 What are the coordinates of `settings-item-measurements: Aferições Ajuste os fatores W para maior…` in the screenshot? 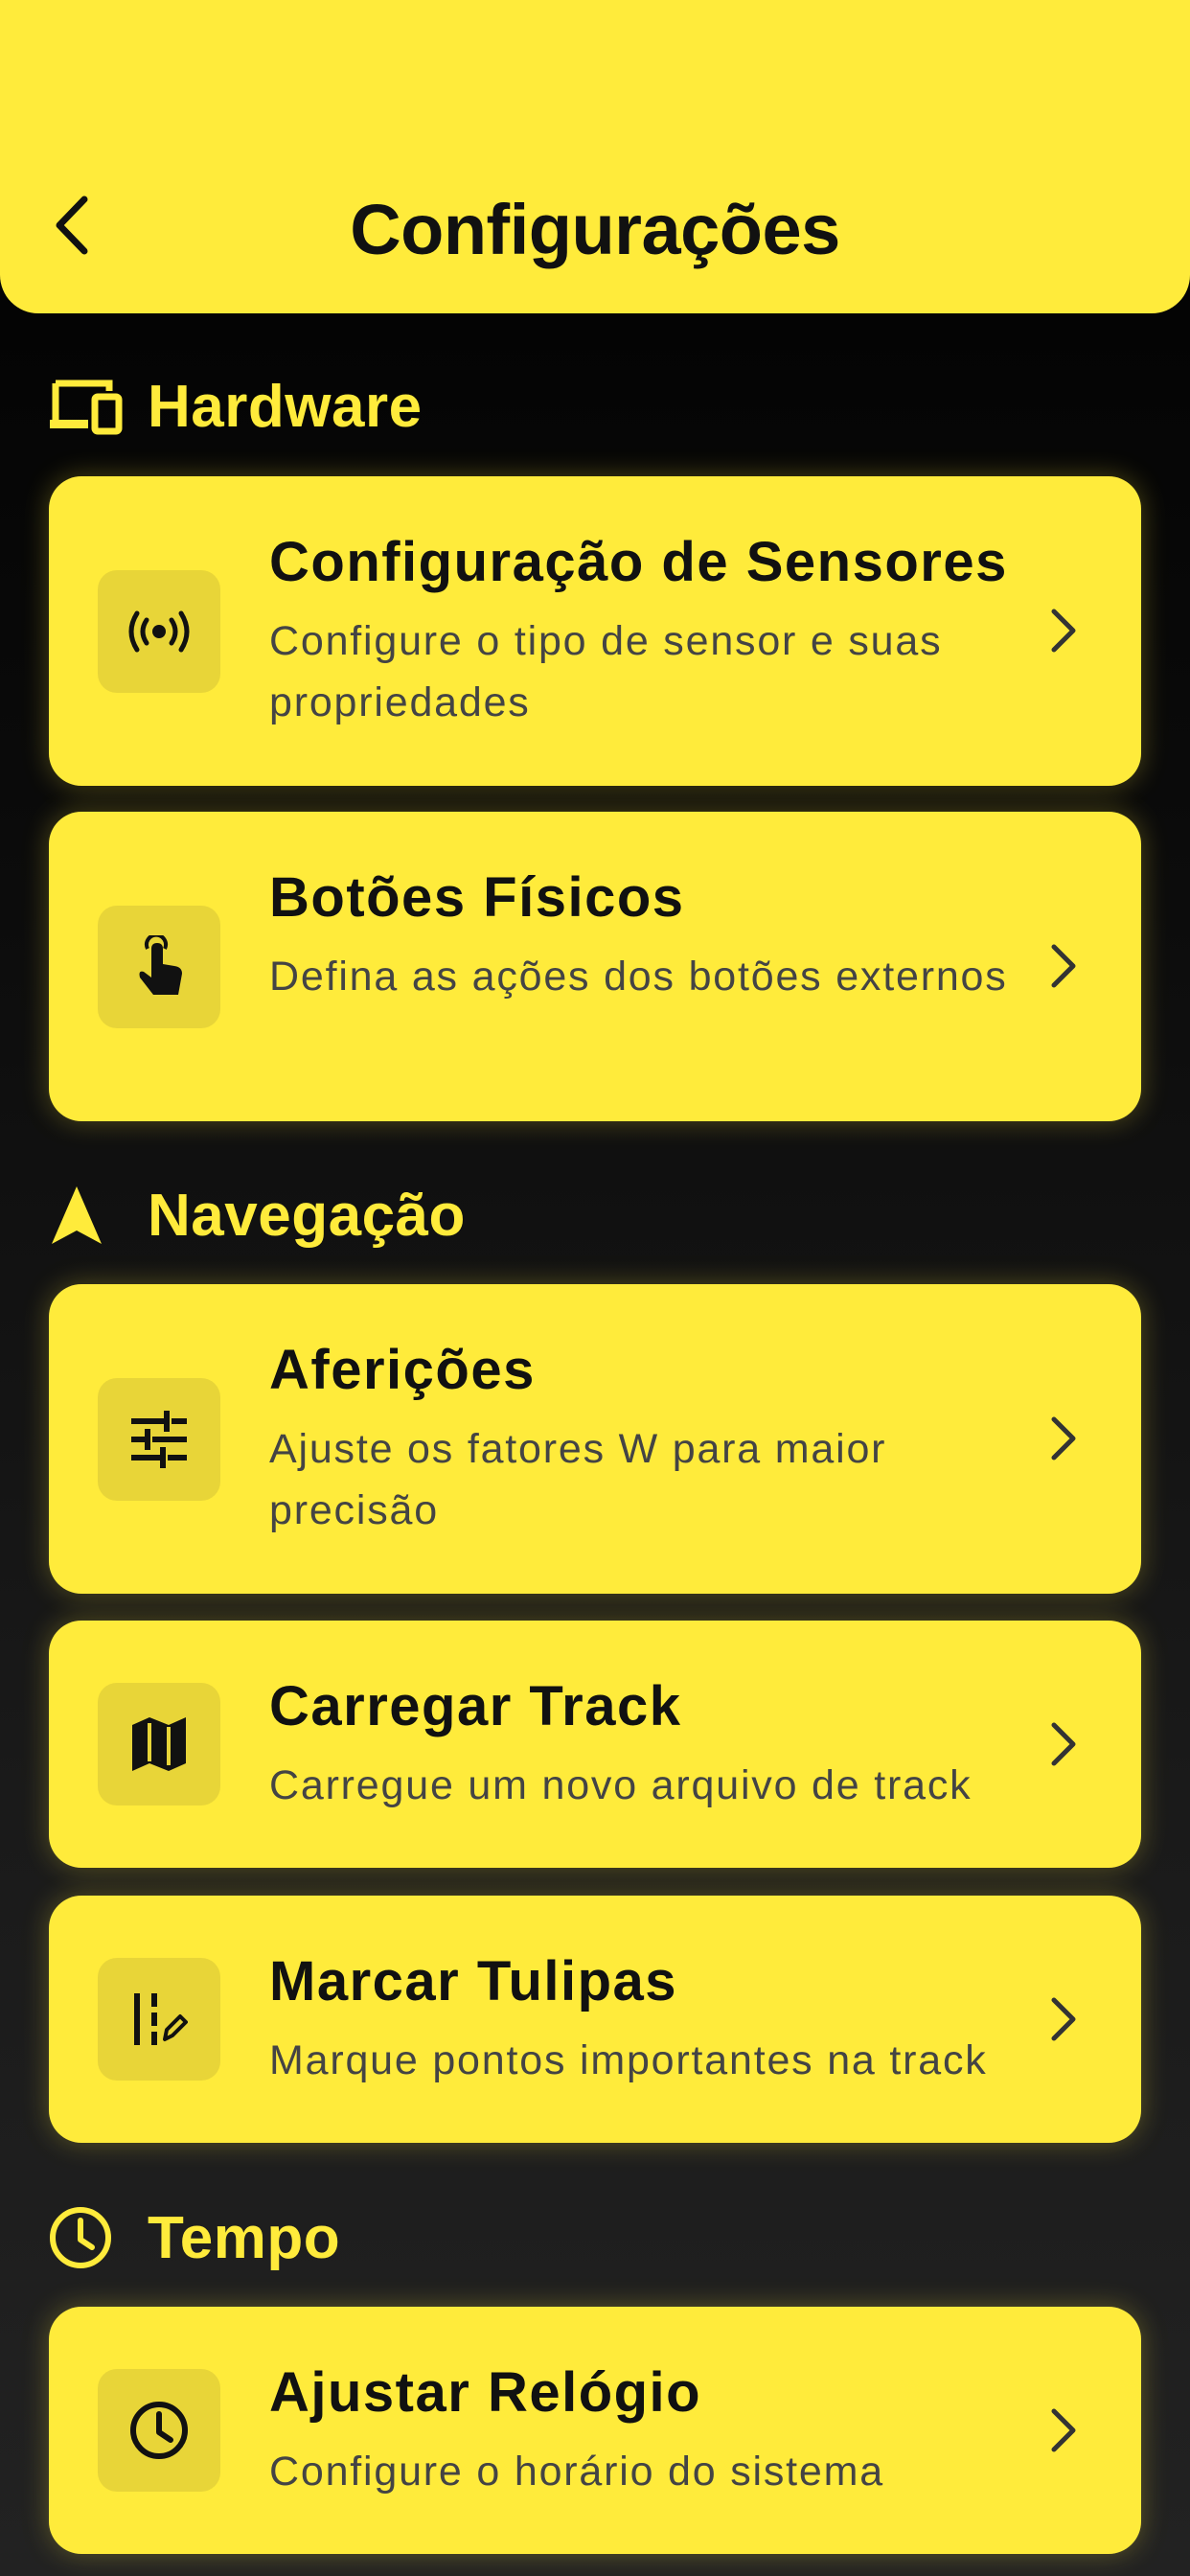 It's located at (595, 1439).